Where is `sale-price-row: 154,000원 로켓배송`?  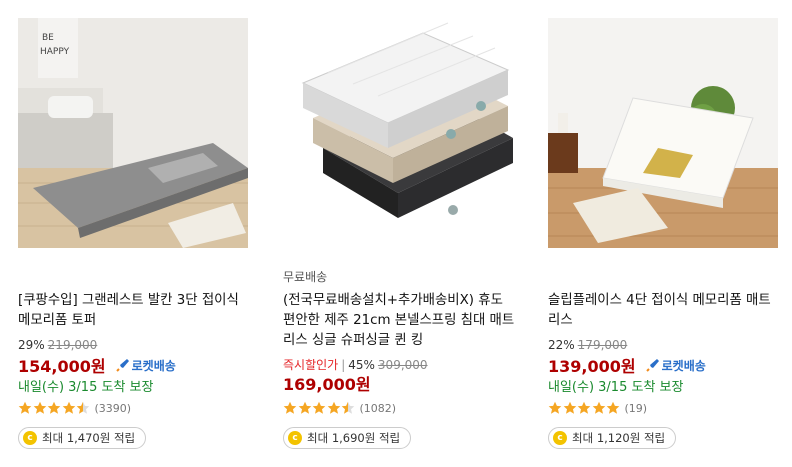
sale-price-row: 154,000원 로켓배송 is located at coordinates (97, 365).